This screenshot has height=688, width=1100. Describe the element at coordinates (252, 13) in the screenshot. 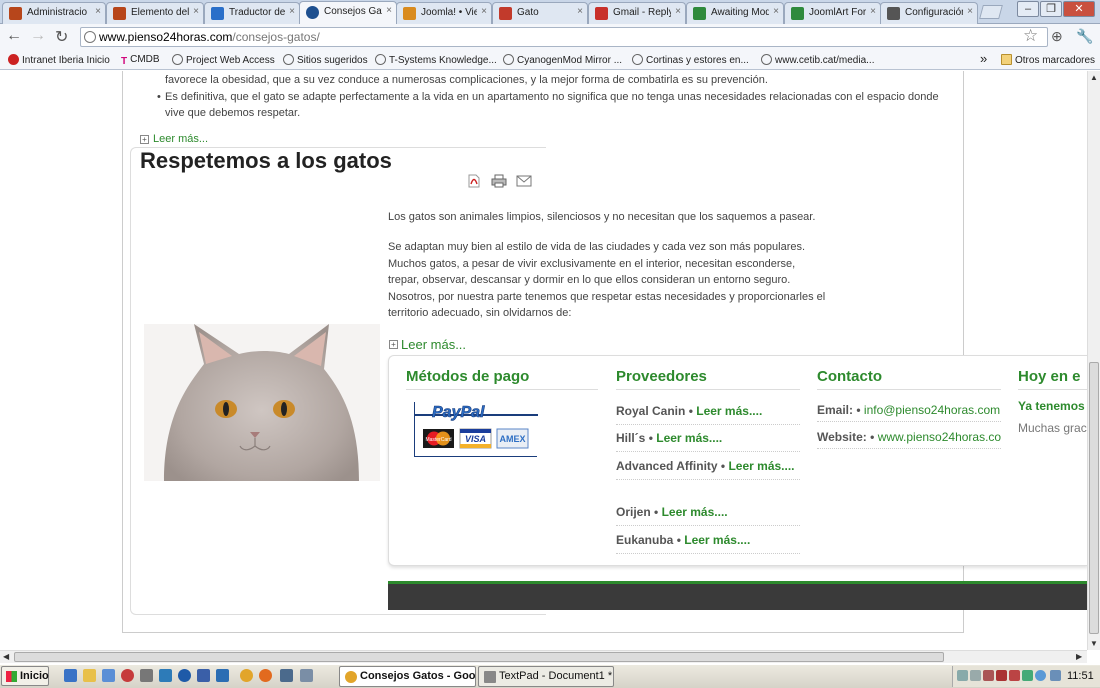

I see `tab-traductor: Traductor de ×` at that location.